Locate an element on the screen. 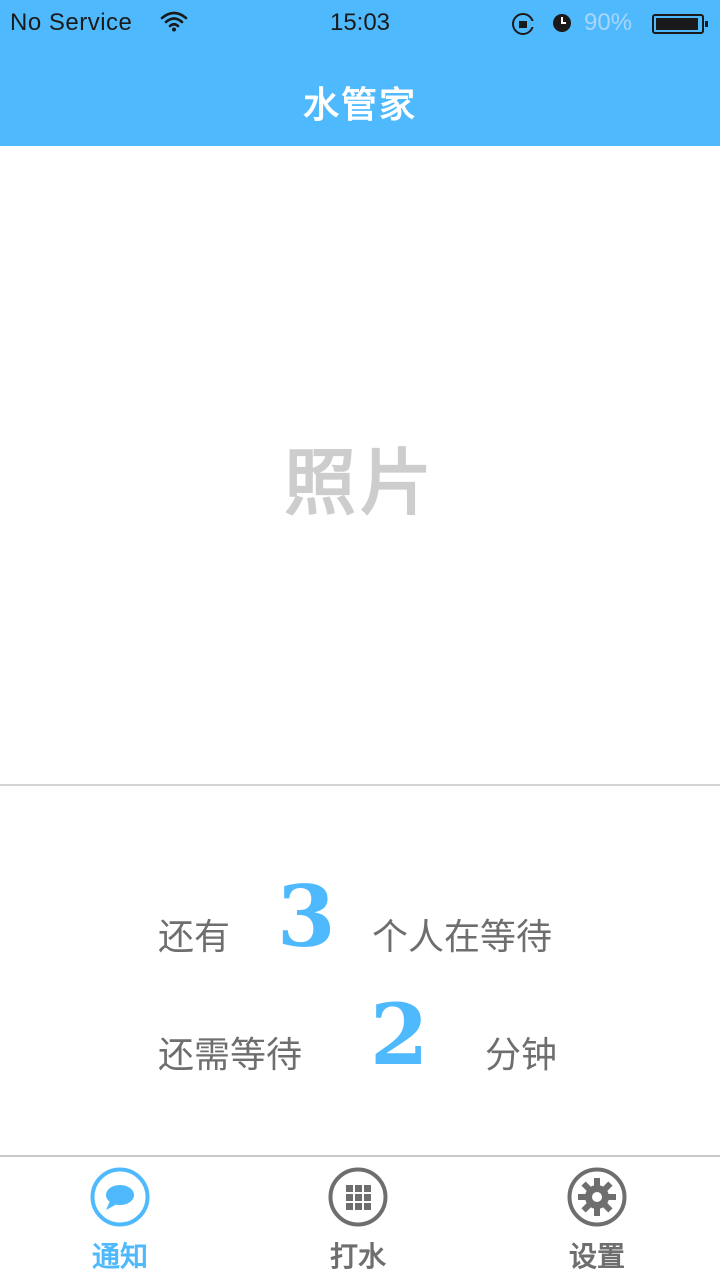 Image resolution: width=720 pixels, height=1278 pixels. wait-prefix: 还需等待 is located at coordinates (230, 1055).